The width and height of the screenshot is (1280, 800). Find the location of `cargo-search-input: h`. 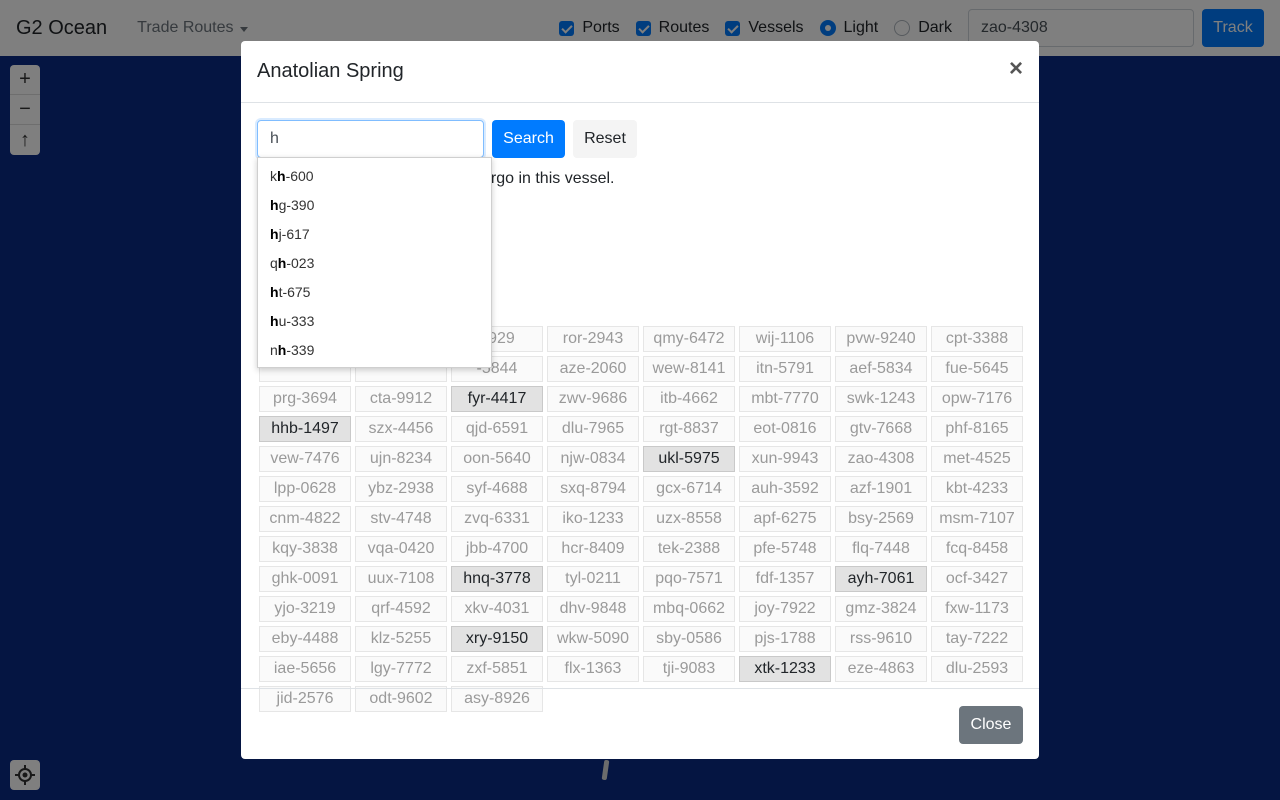

cargo-search-input: h is located at coordinates (370, 139).